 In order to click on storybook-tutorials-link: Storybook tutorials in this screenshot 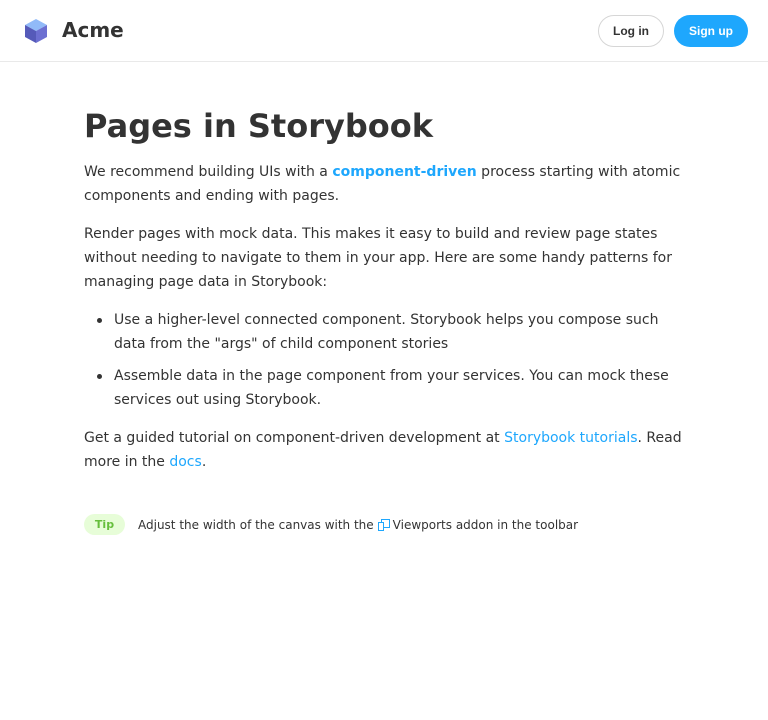, I will do `click(570, 438)`.